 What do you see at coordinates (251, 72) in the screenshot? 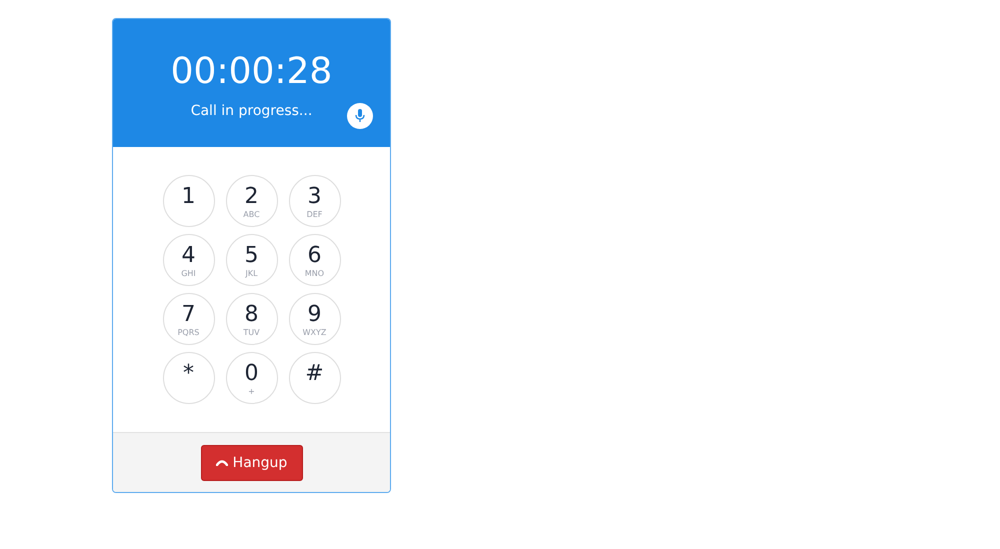
I see `call-timer: 00:00:28` at bounding box center [251, 72].